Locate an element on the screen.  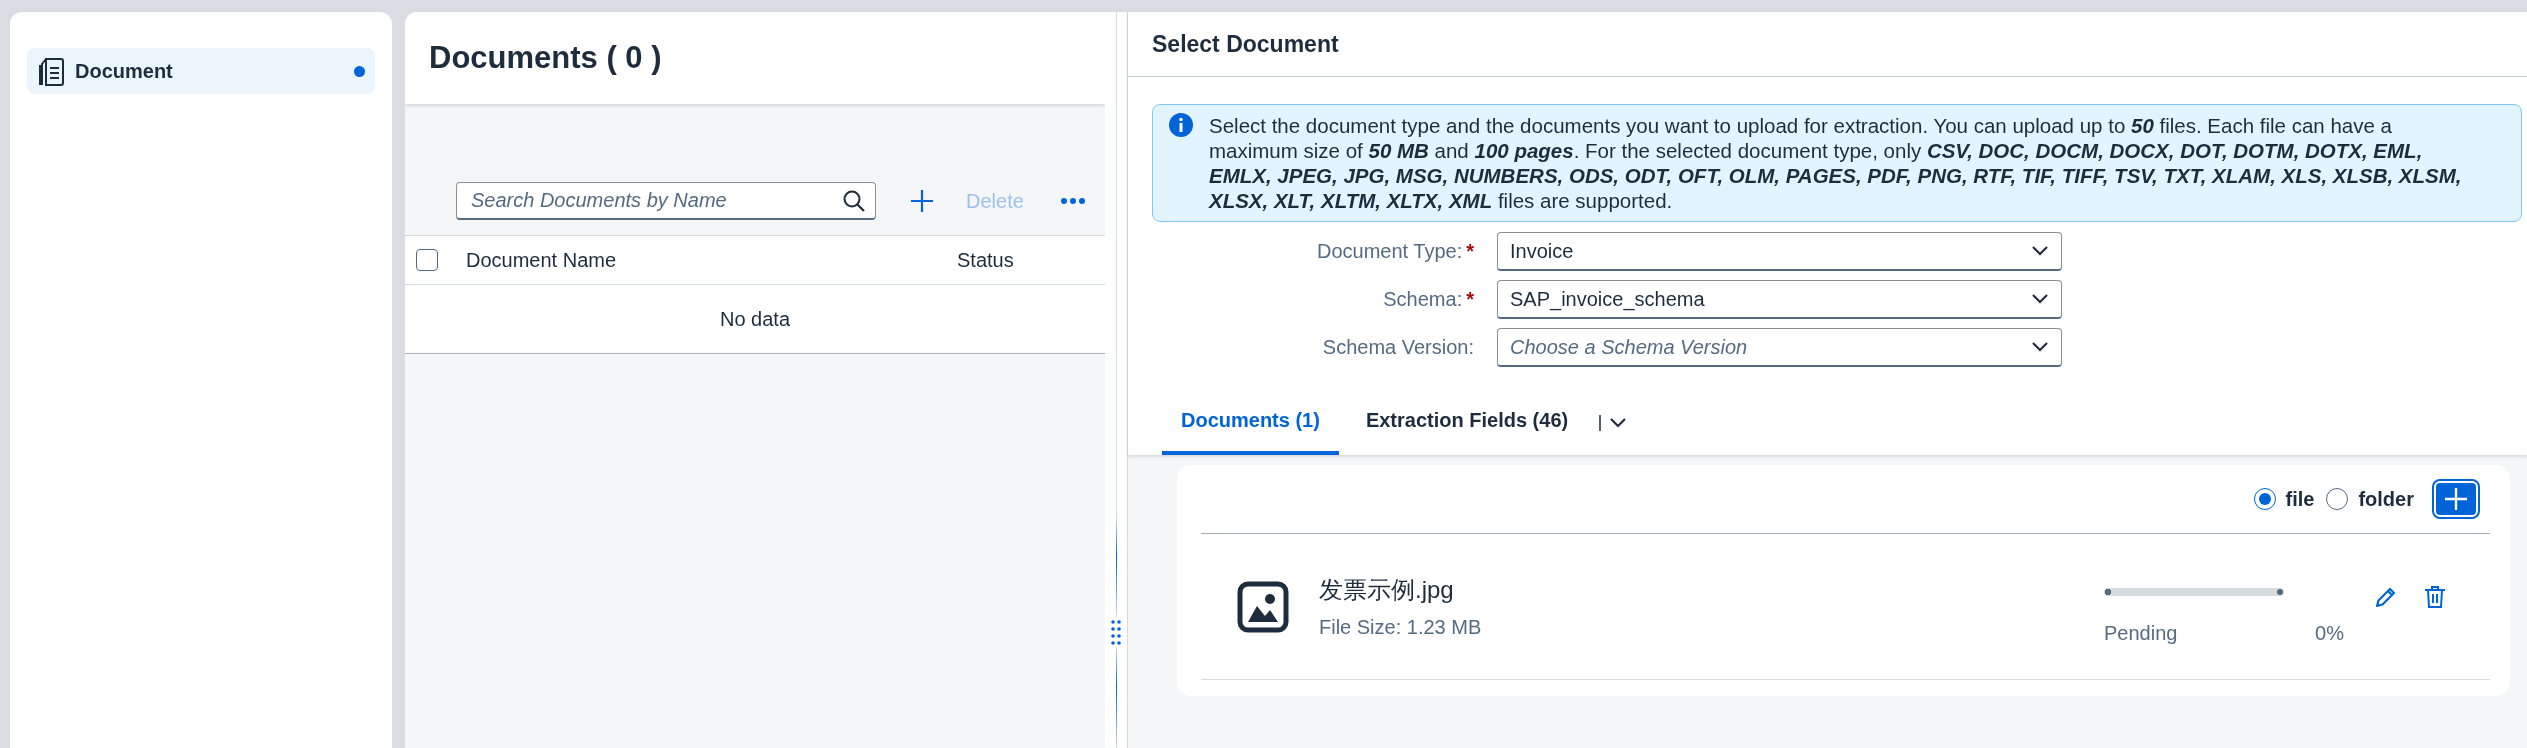
more-icon is located at coordinates (1072, 201).